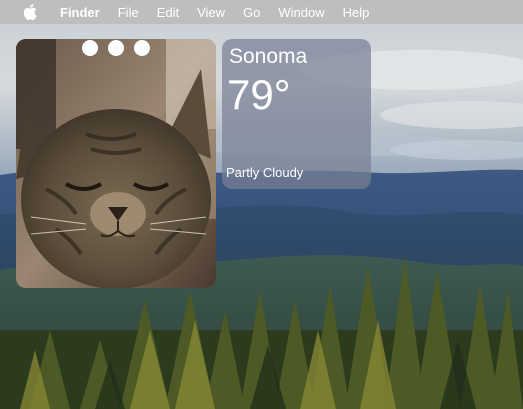  What do you see at coordinates (296, 114) in the screenshot?
I see `weather-widget: Sonoma 79° Partly Cloudy` at bounding box center [296, 114].